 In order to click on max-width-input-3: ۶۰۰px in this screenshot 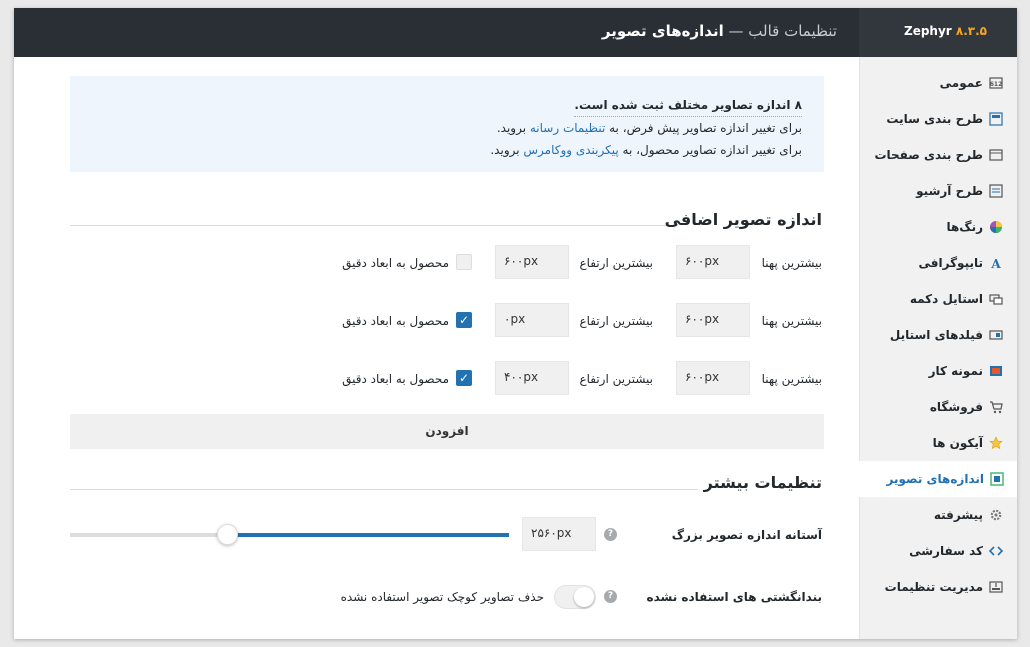, I will do `click(713, 378)`.